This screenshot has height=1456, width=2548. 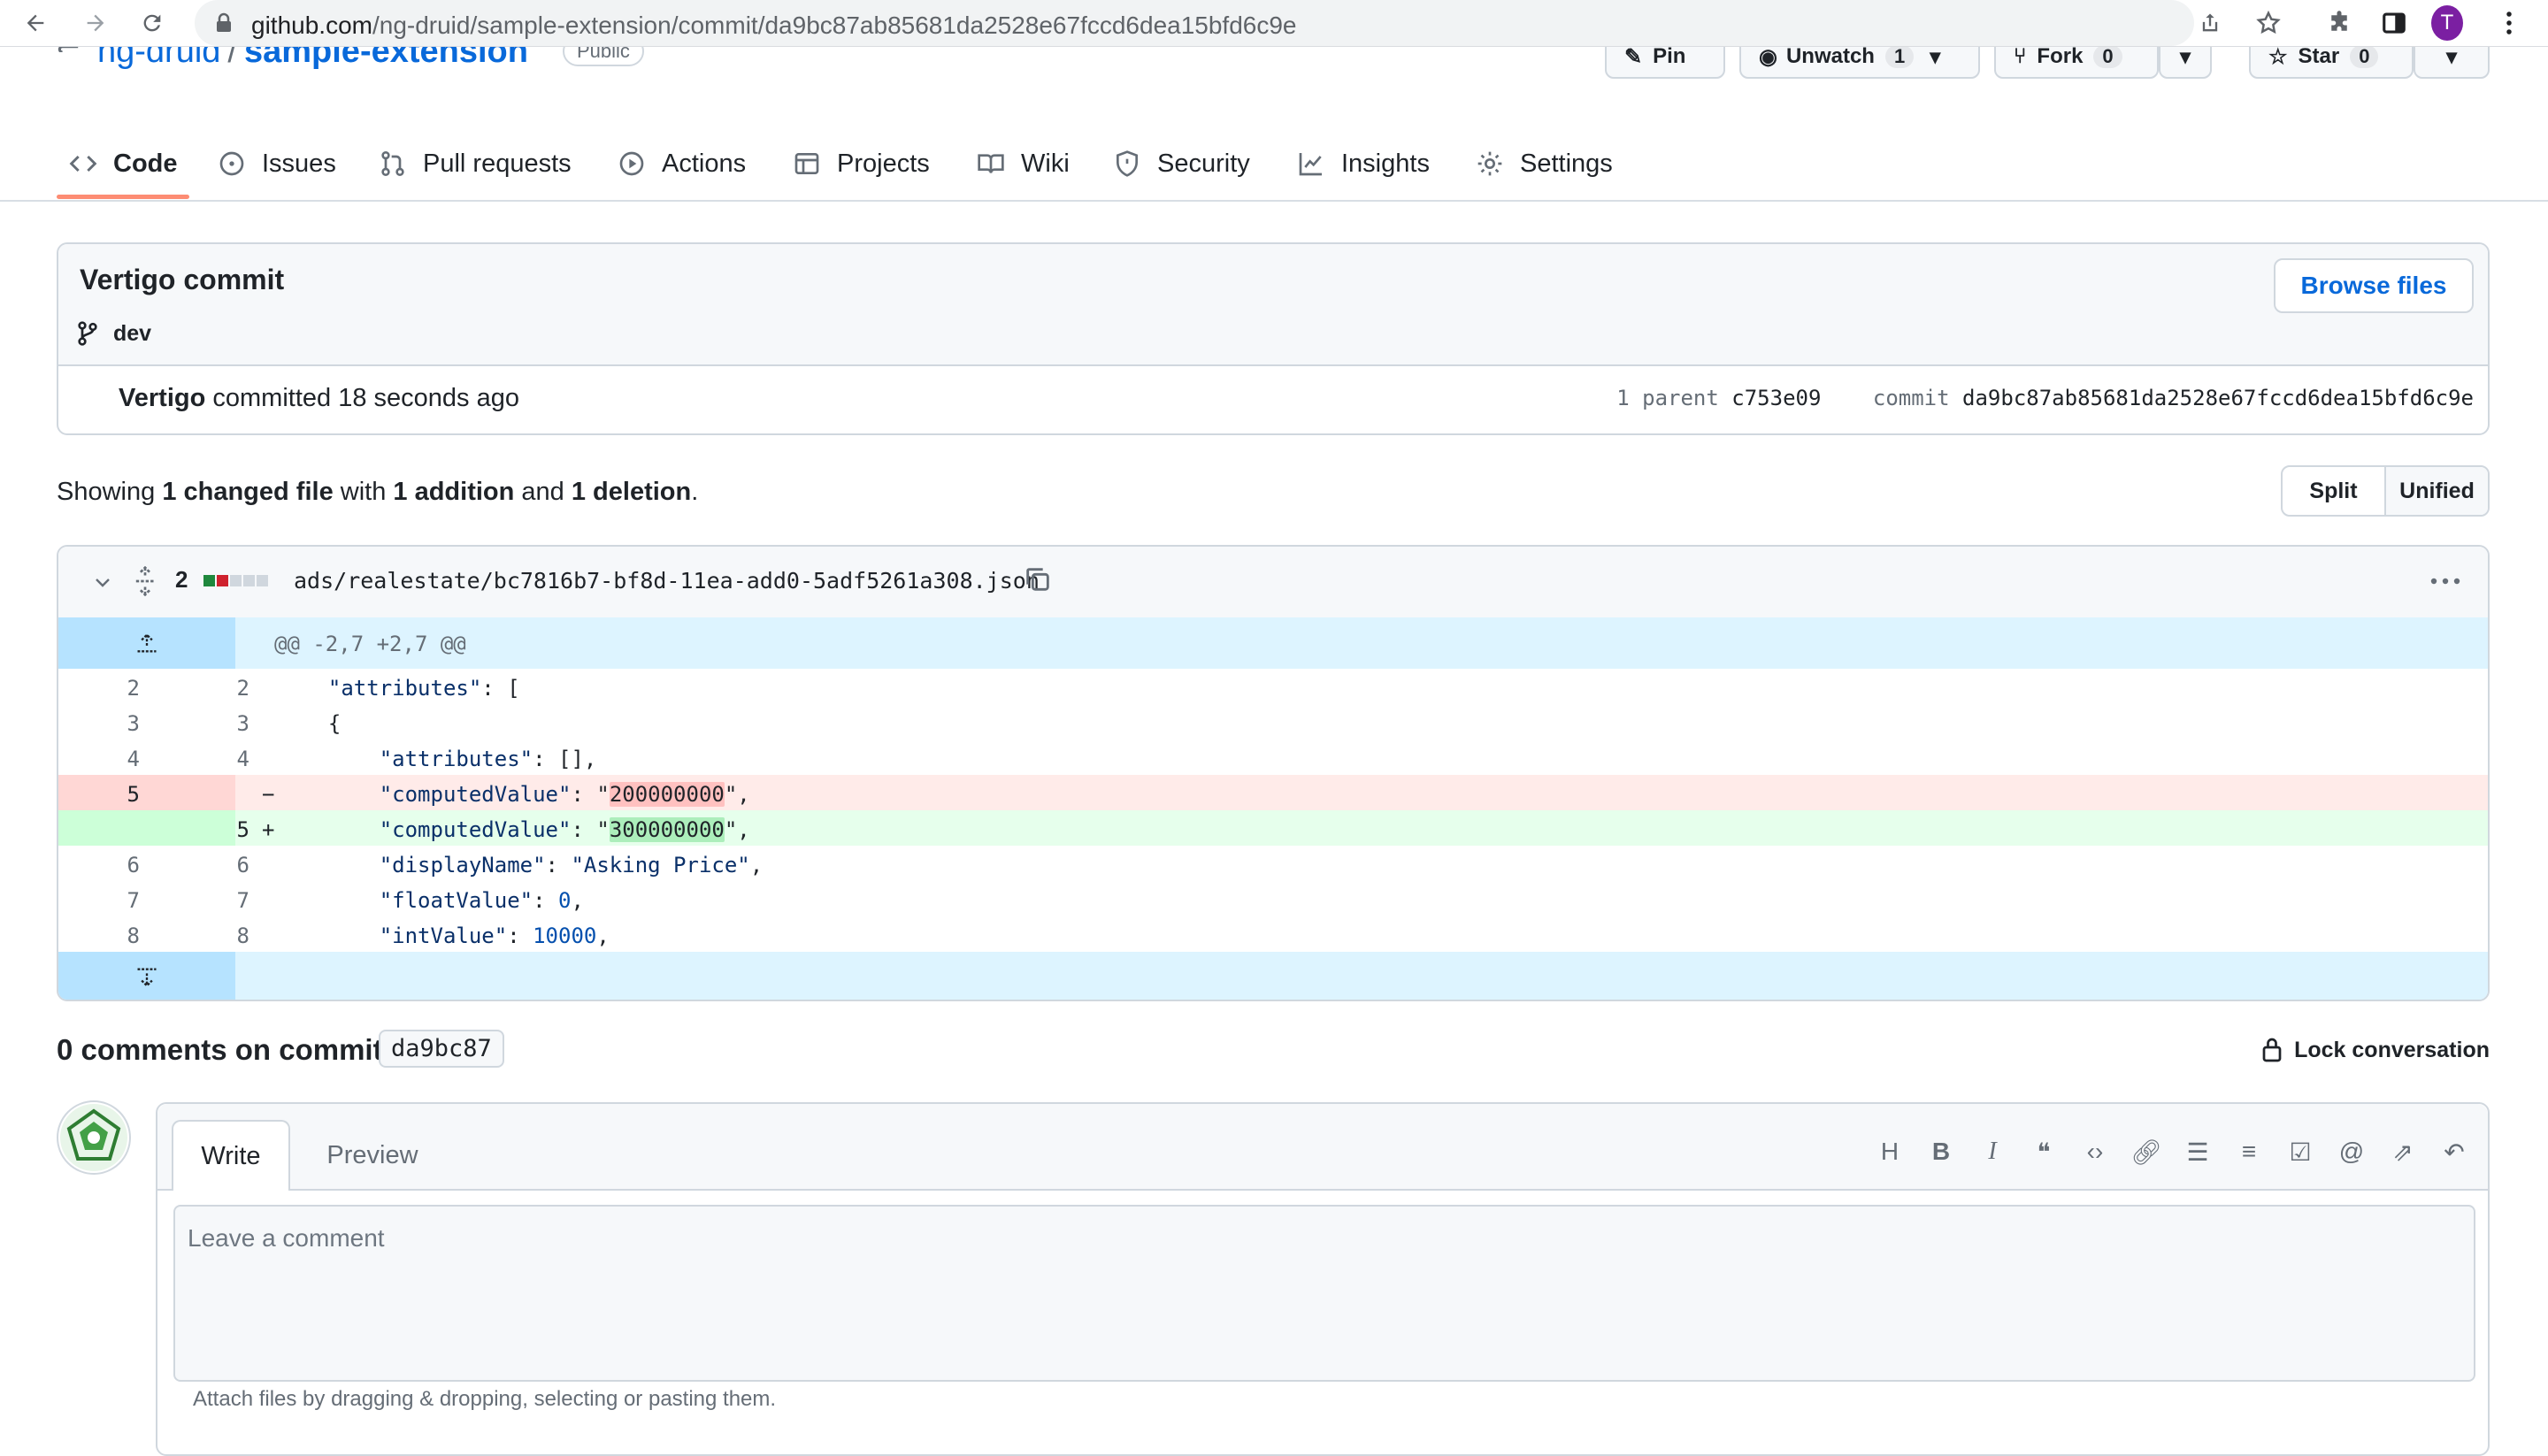 I want to click on pull-request-icon, so click(x=392, y=163).